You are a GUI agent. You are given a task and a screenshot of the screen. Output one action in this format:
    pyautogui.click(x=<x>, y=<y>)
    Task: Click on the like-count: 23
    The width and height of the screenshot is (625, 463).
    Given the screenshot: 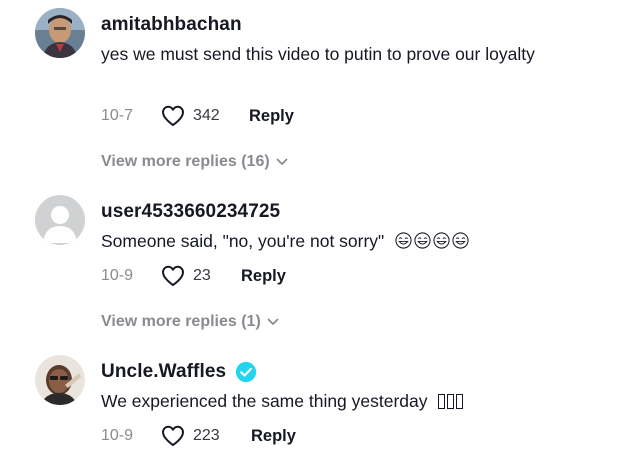 What is the action you would take?
    pyautogui.click(x=202, y=275)
    